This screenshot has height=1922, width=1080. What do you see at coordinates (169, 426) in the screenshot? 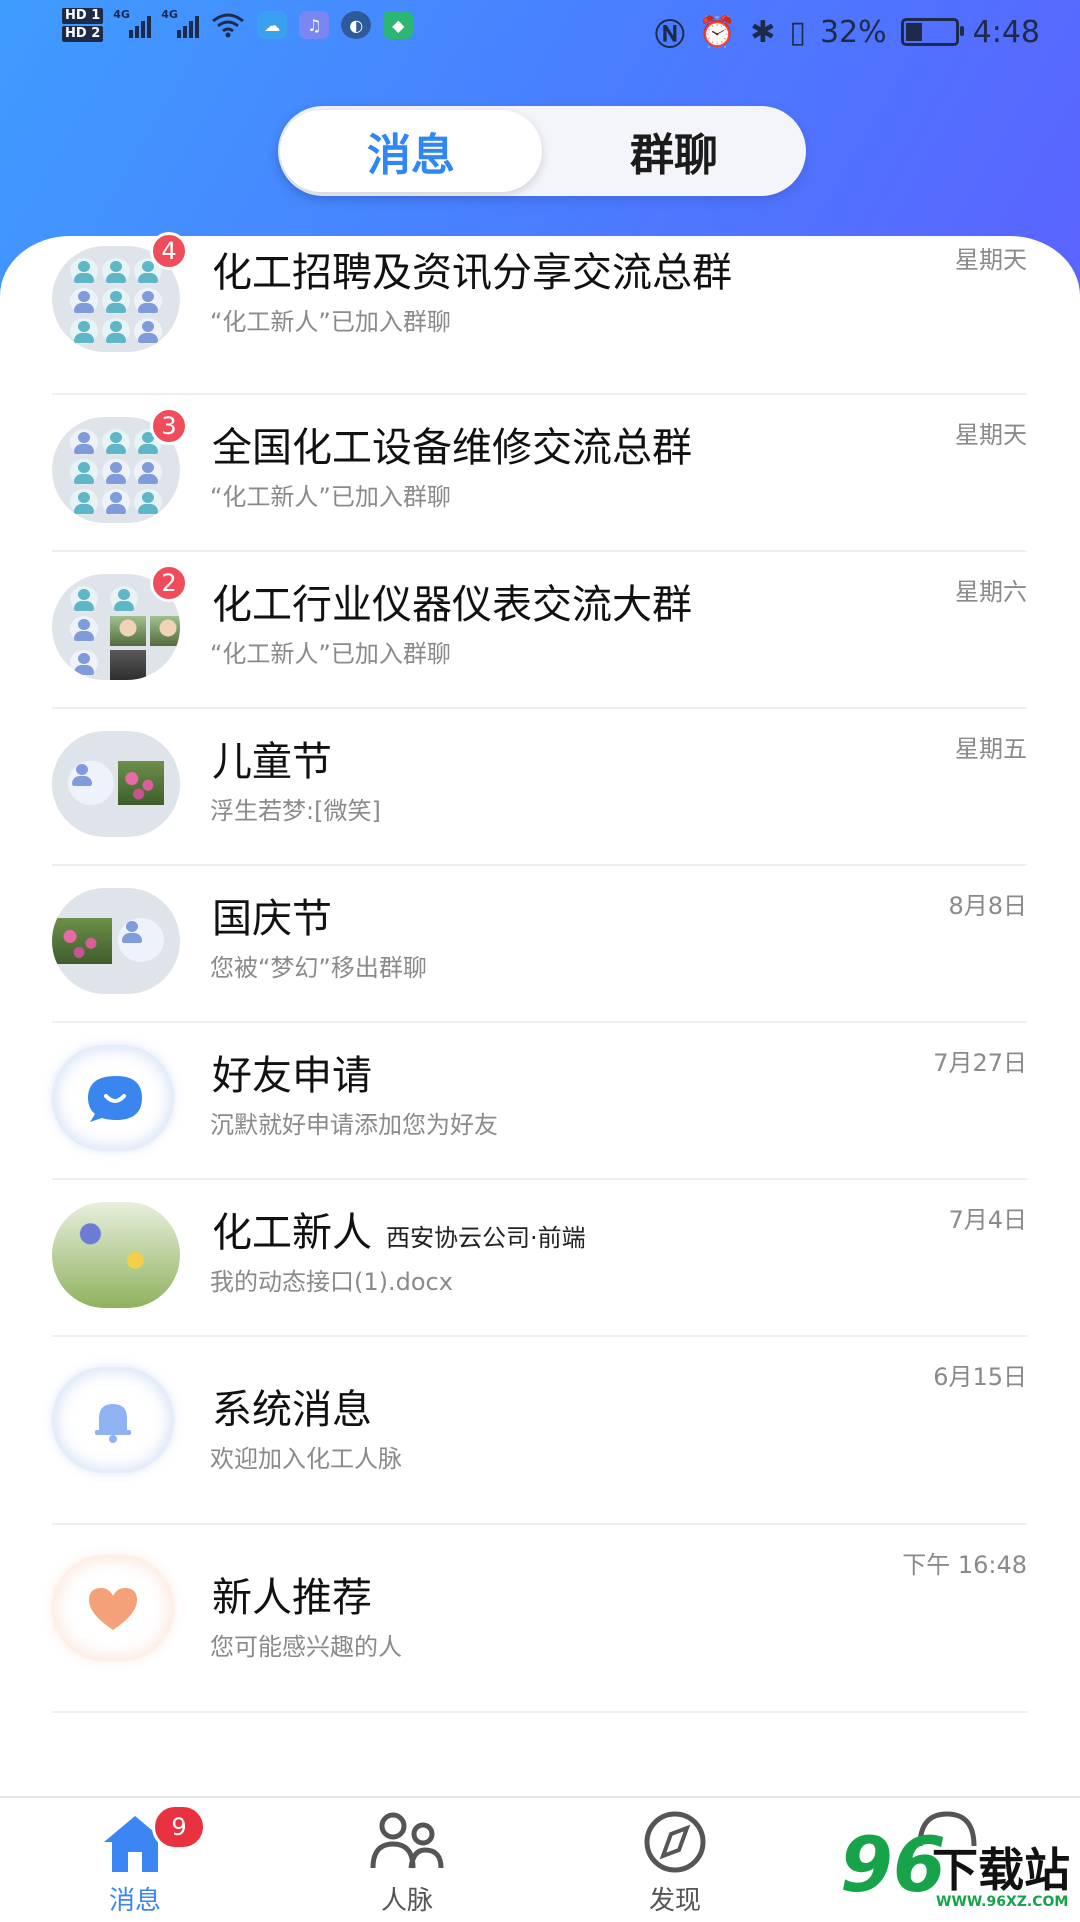
I see `unread-badge: 3` at bounding box center [169, 426].